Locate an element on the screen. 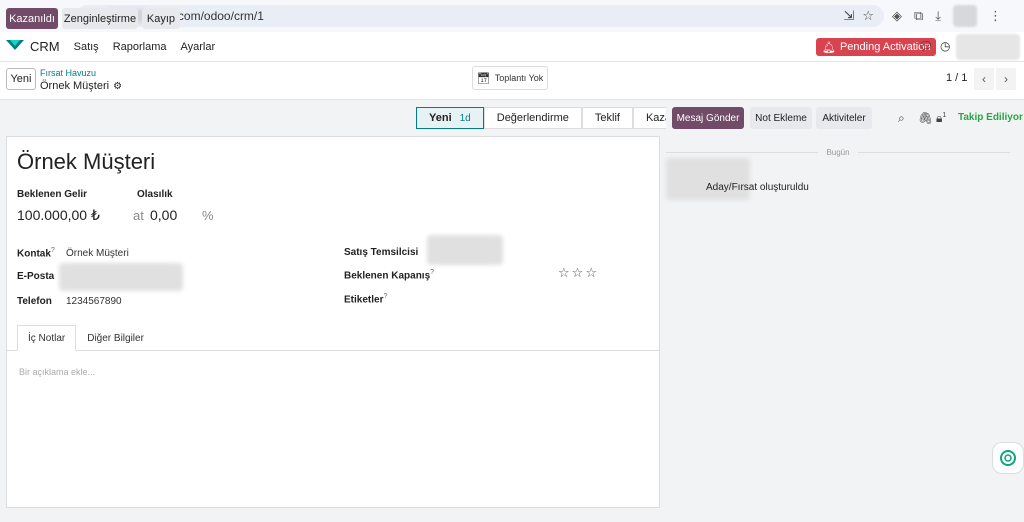 This screenshot has width=1024, height=522. new-button: Yeni is located at coordinates (21, 79).